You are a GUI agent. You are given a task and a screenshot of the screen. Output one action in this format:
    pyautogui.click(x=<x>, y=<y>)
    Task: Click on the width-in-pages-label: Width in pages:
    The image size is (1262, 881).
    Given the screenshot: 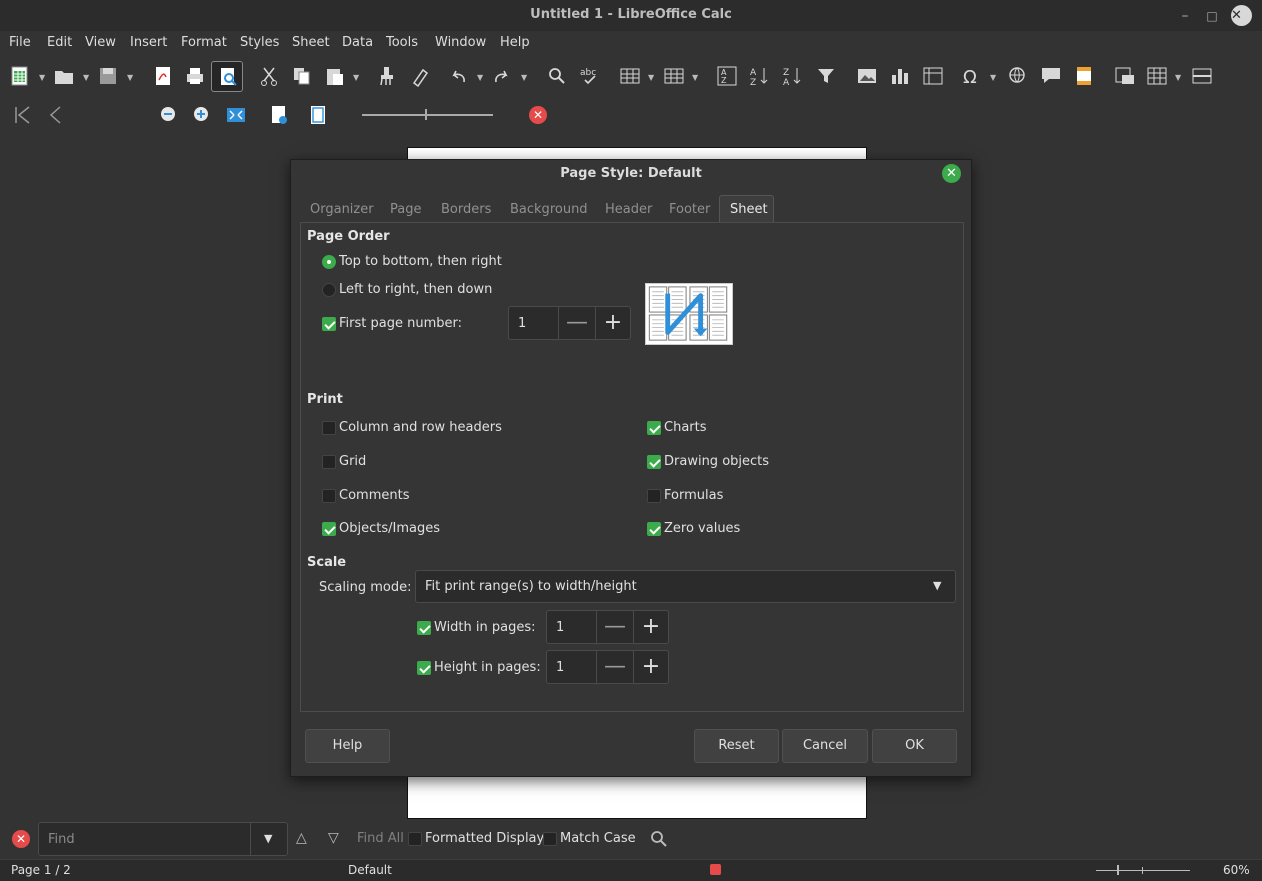 What is the action you would take?
    pyautogui.click(x=485, y=627)
    